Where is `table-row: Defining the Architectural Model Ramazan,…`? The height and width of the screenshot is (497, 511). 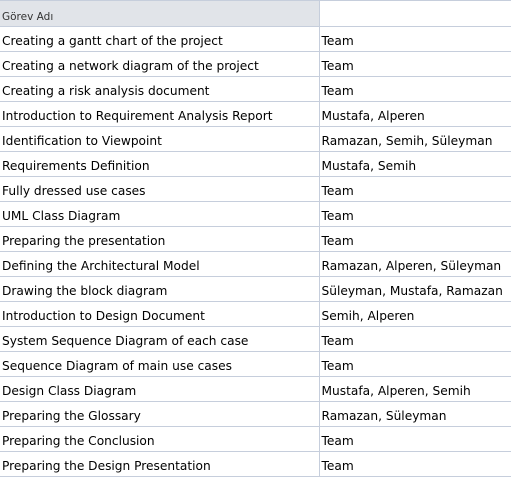 table-row: Defining the Architectural Model Ramazan,… is located at coordinates (255, 264).